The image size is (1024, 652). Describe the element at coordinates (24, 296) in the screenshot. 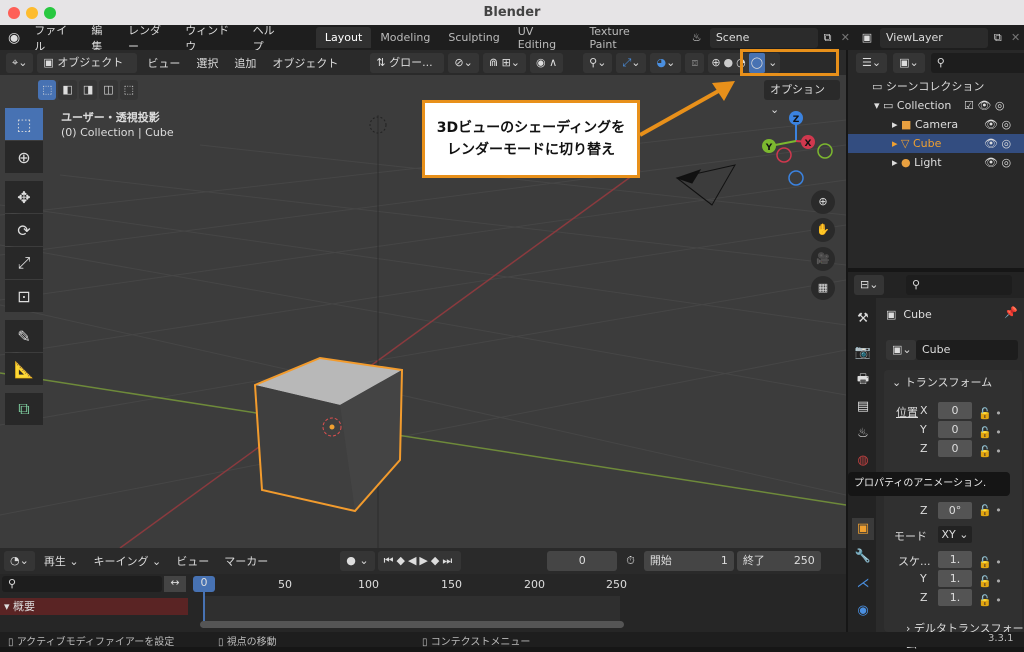

I see `transform-tool-icon: ⊡` at that location.